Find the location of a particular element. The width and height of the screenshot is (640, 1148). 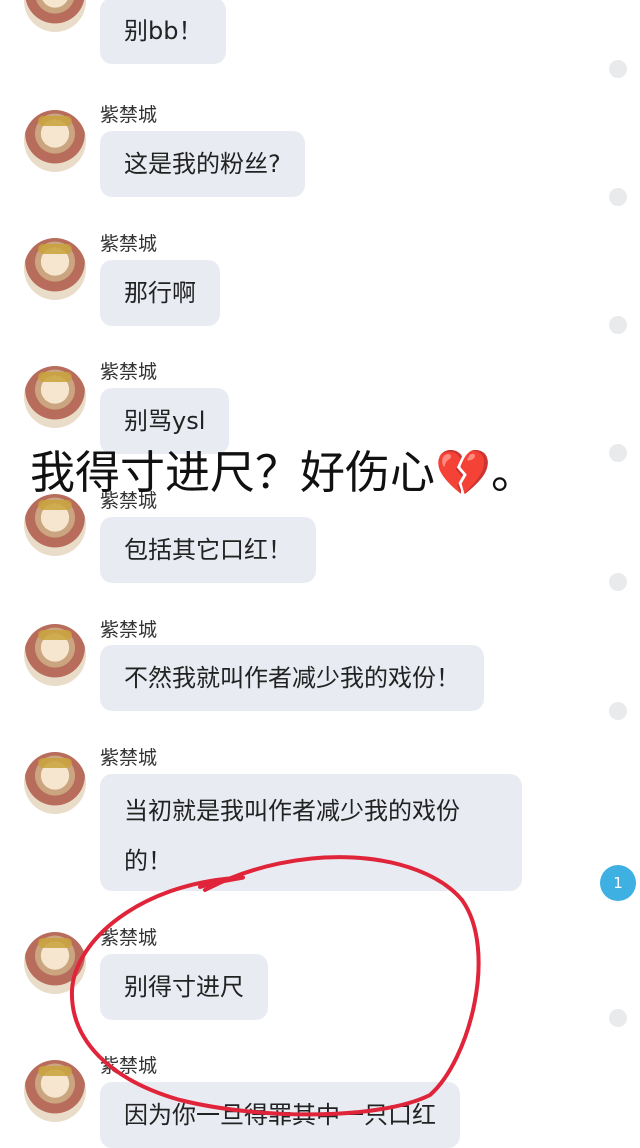

message-bubble: 当初就是我叫作者减少我的戏份 的！ is located at coordinates (311, 832).